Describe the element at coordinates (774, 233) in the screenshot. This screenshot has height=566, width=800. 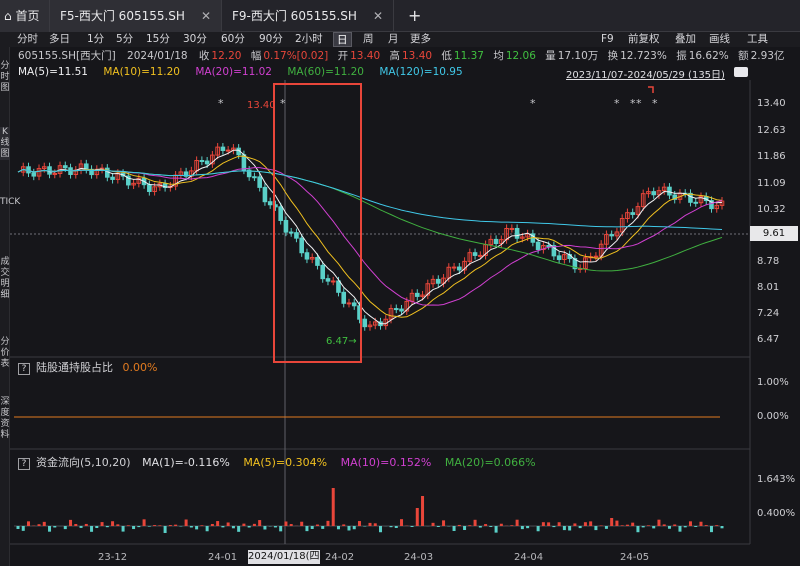
I see `current-price-tag: 9.61` at that location.